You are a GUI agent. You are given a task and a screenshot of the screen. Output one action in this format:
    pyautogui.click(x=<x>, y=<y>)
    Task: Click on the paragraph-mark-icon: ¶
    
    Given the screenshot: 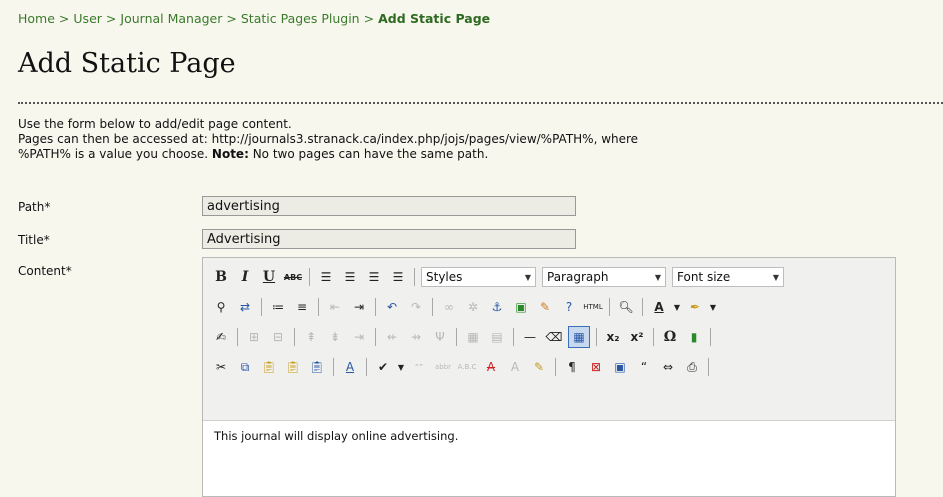 What is the action you would take?
    pyautogui.click(x=572, y=367)
    